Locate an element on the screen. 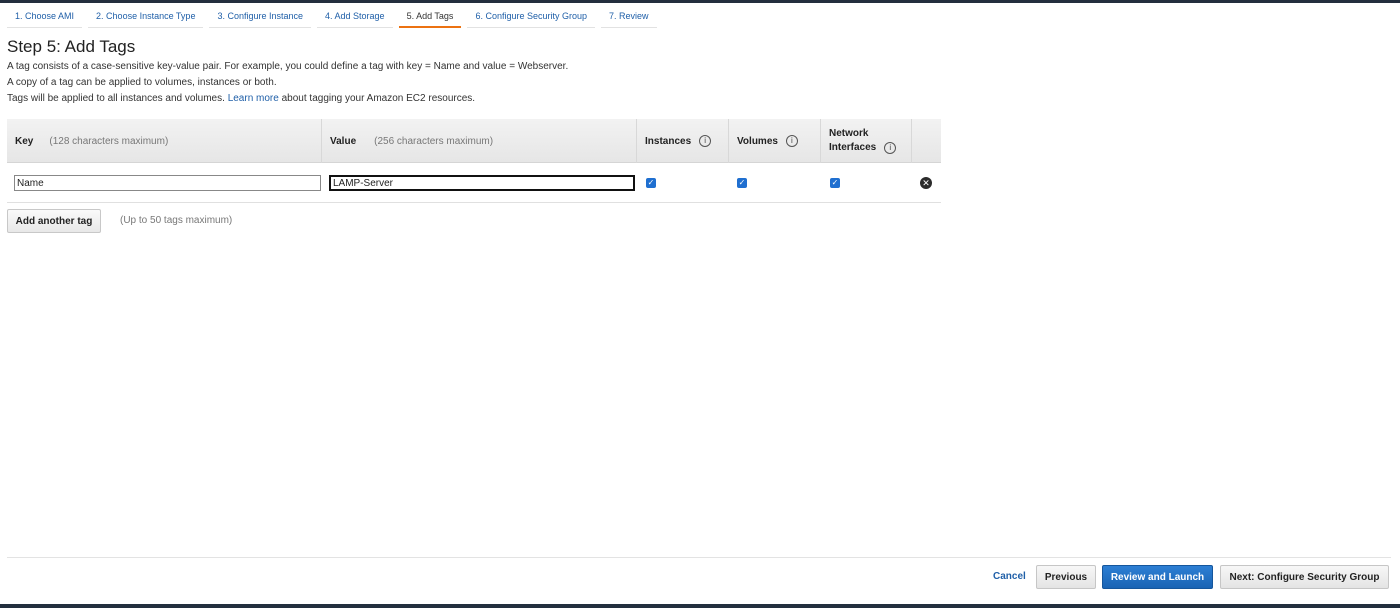  instances-header: Instances i is located at coordinates (674, 141).